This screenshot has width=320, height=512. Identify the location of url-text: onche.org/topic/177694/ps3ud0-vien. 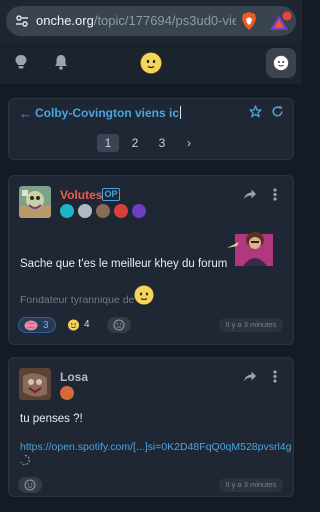
(136, 20).